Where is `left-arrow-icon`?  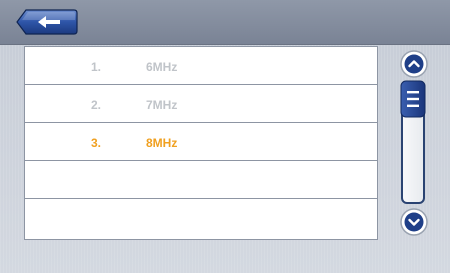 left-arrow-icon is located at coordinates (47, 22).